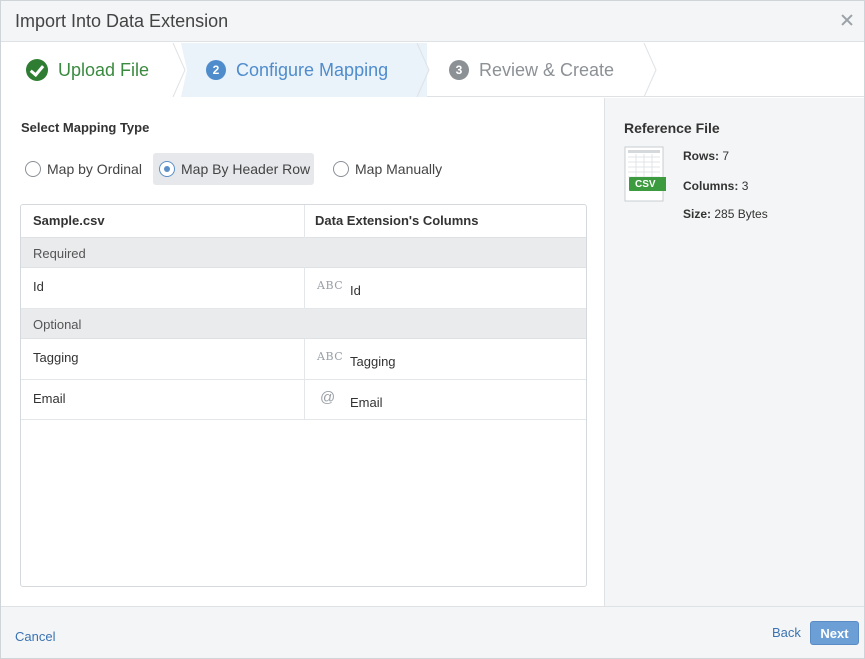  What do you see at coordinates (366, 402) in the screenshot?
I see `target-column: Email` at bounding box center [366, 402].